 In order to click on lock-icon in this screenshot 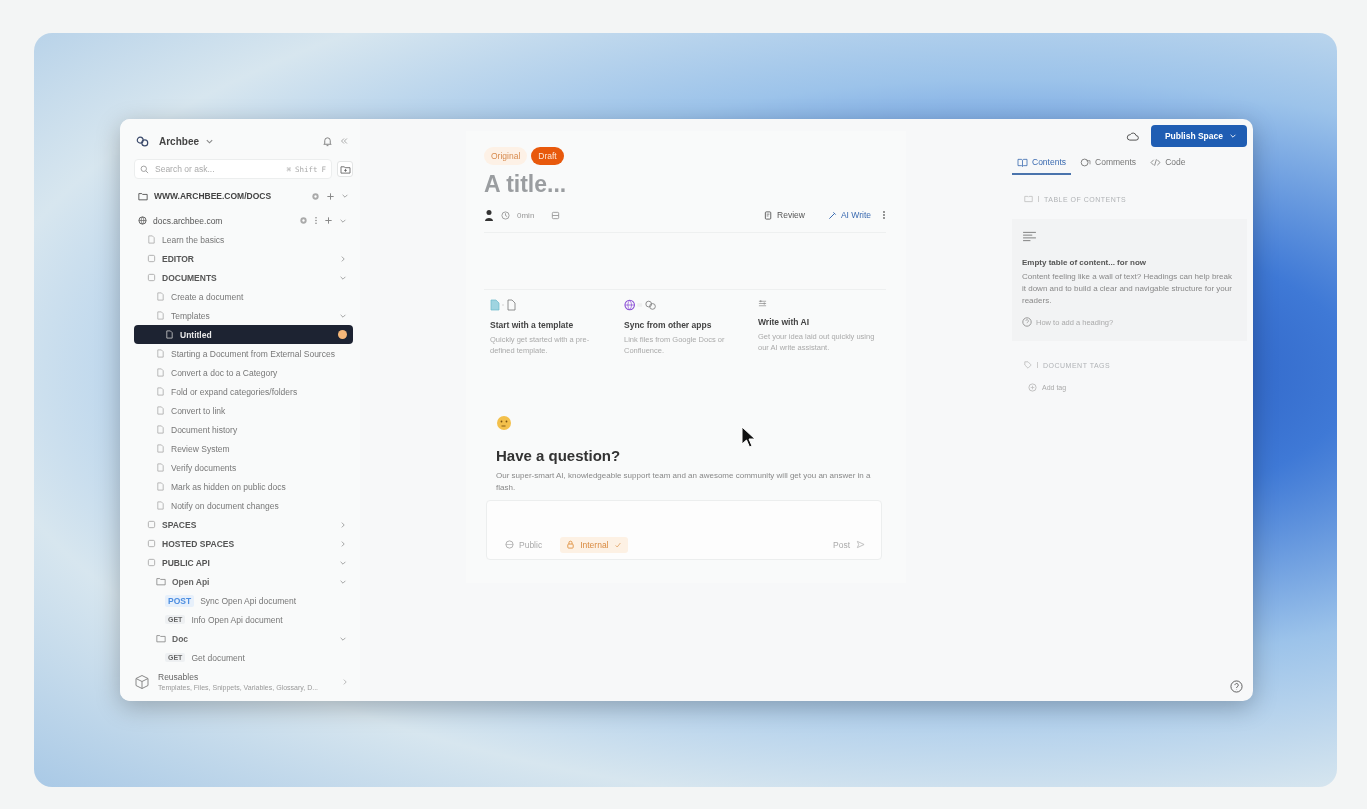, I will do `click(571, 545)`.